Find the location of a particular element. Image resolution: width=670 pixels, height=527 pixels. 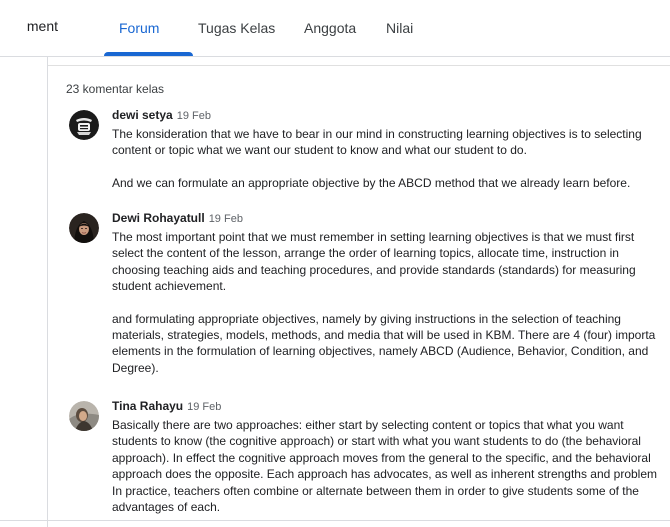

active-tab-indicator is located at coordinates (148, 54).